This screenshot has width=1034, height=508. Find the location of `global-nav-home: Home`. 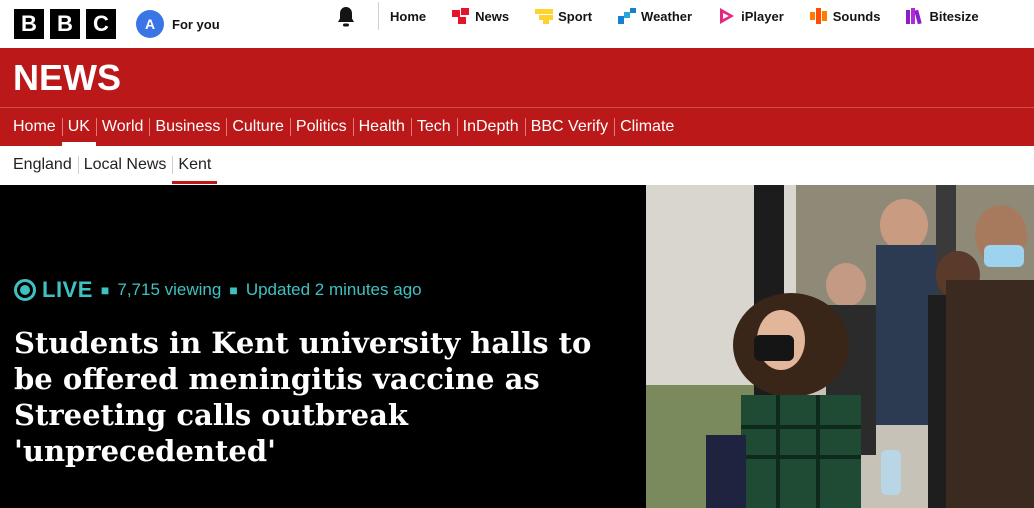

global-nav-home: Home is located at coordinates (408, 16).